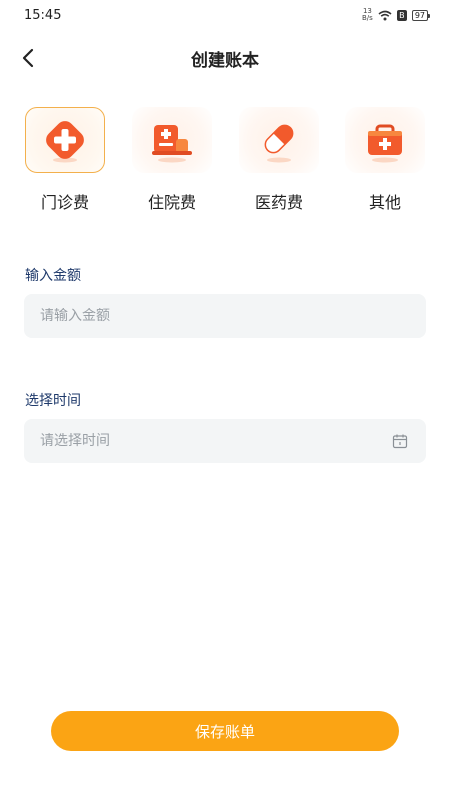 Image resolution: width=450 pixels, height=800 pixels. I want to click on time-label: 选择时间, so click(53, 401).